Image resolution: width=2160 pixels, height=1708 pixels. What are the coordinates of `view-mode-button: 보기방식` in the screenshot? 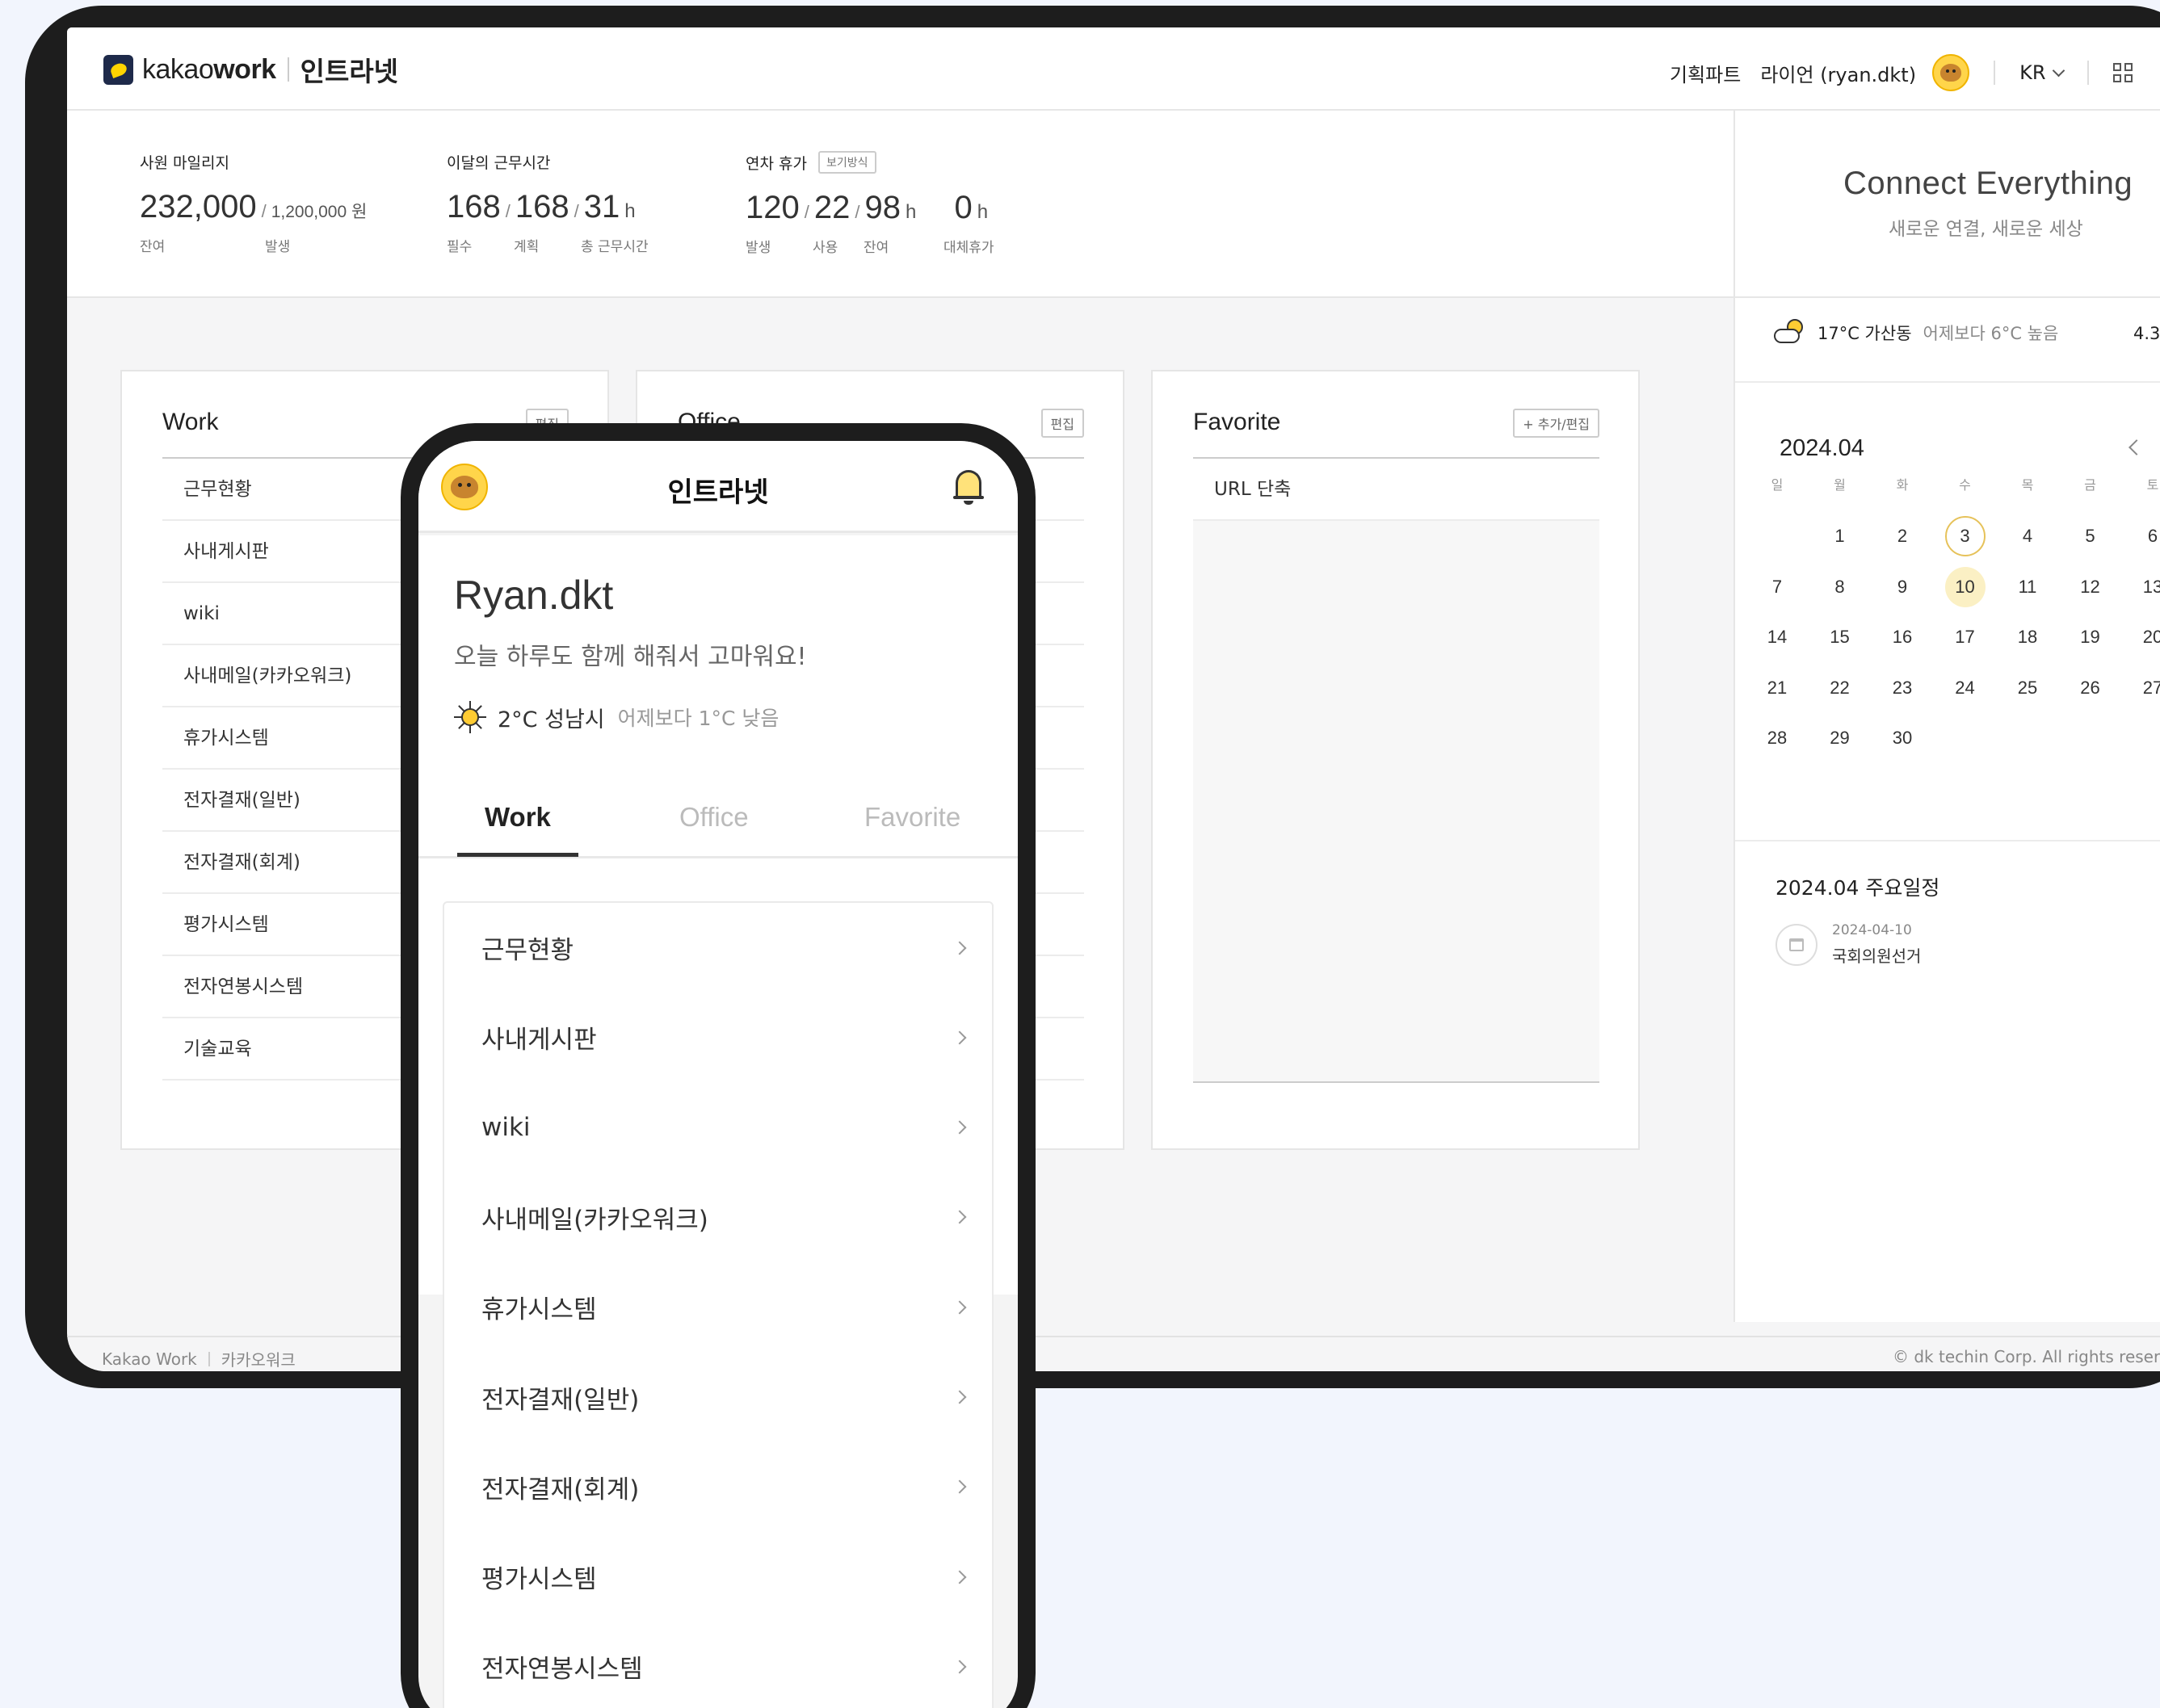 It's located at (846, 163).